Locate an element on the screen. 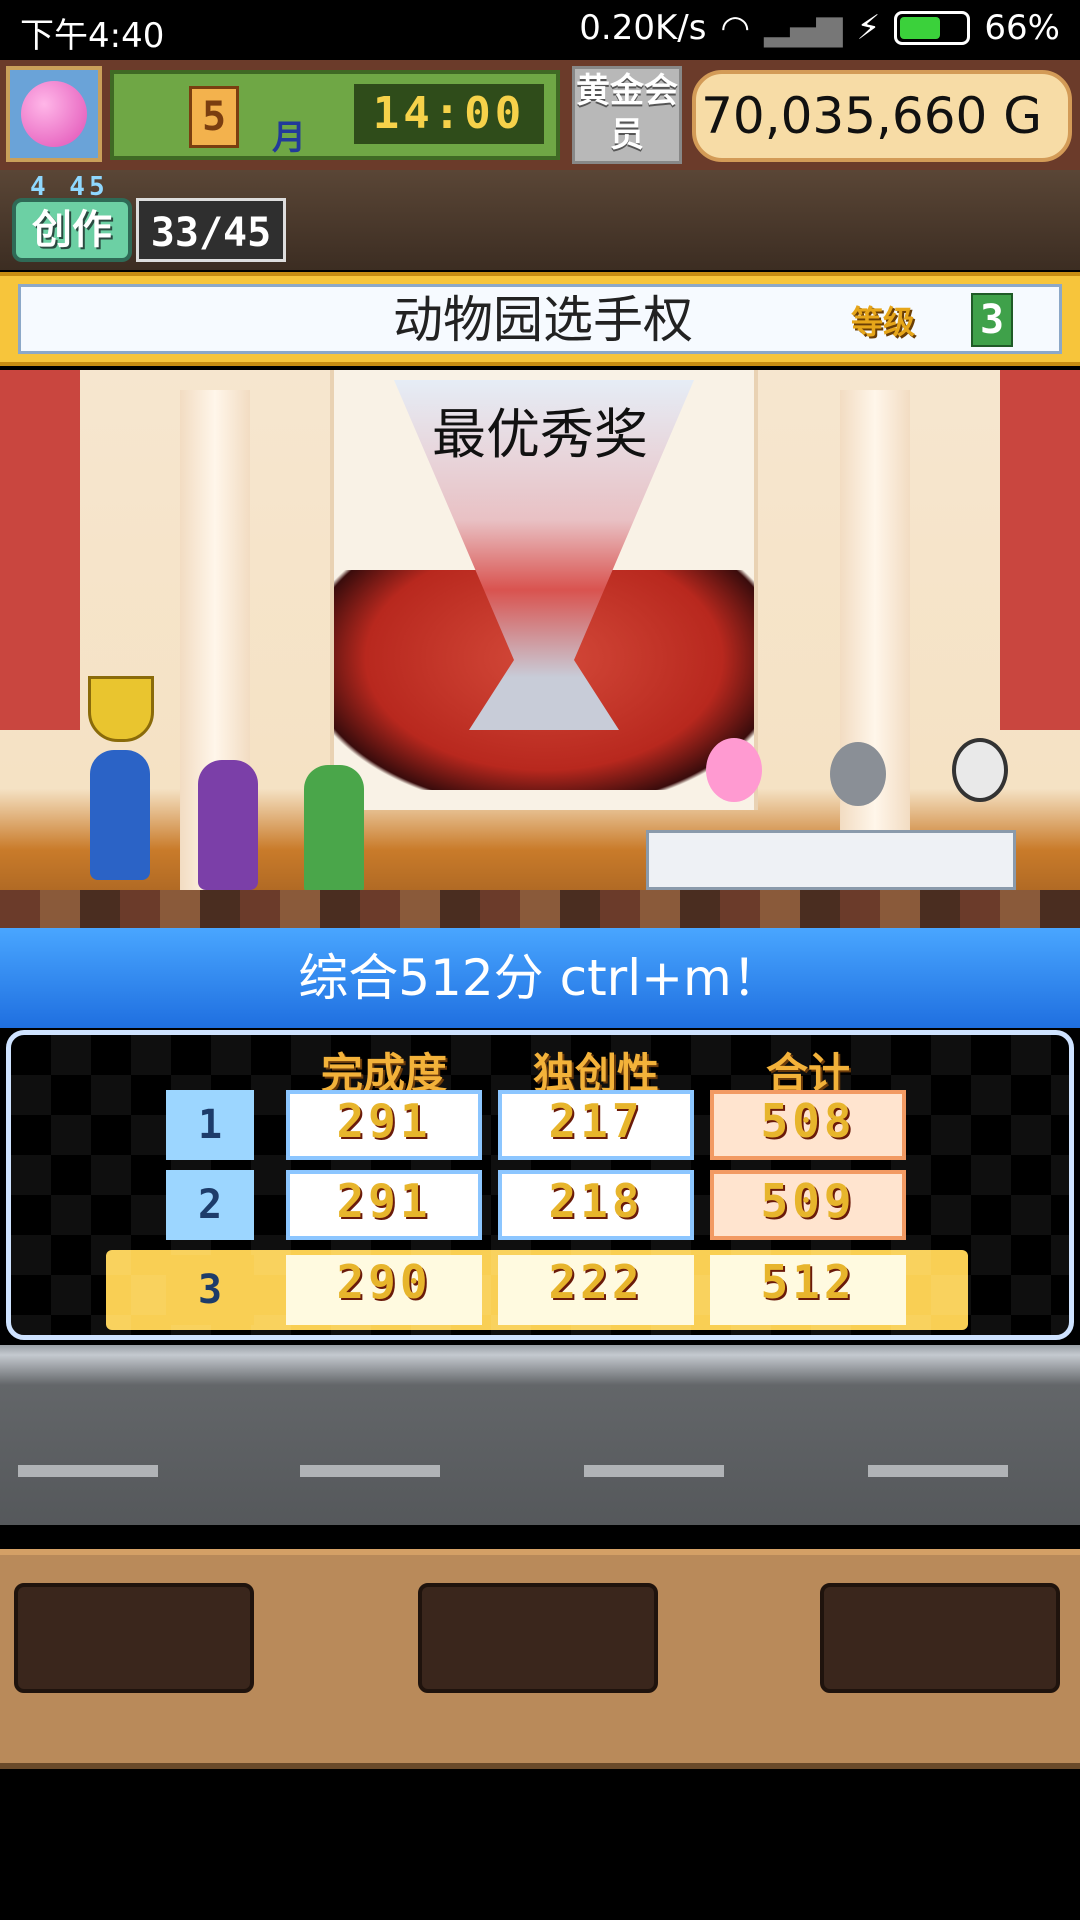 Image resolution: width=1080 pixels, height=1920 pixels. level-value: 3 is located at coordinates (992, 320).